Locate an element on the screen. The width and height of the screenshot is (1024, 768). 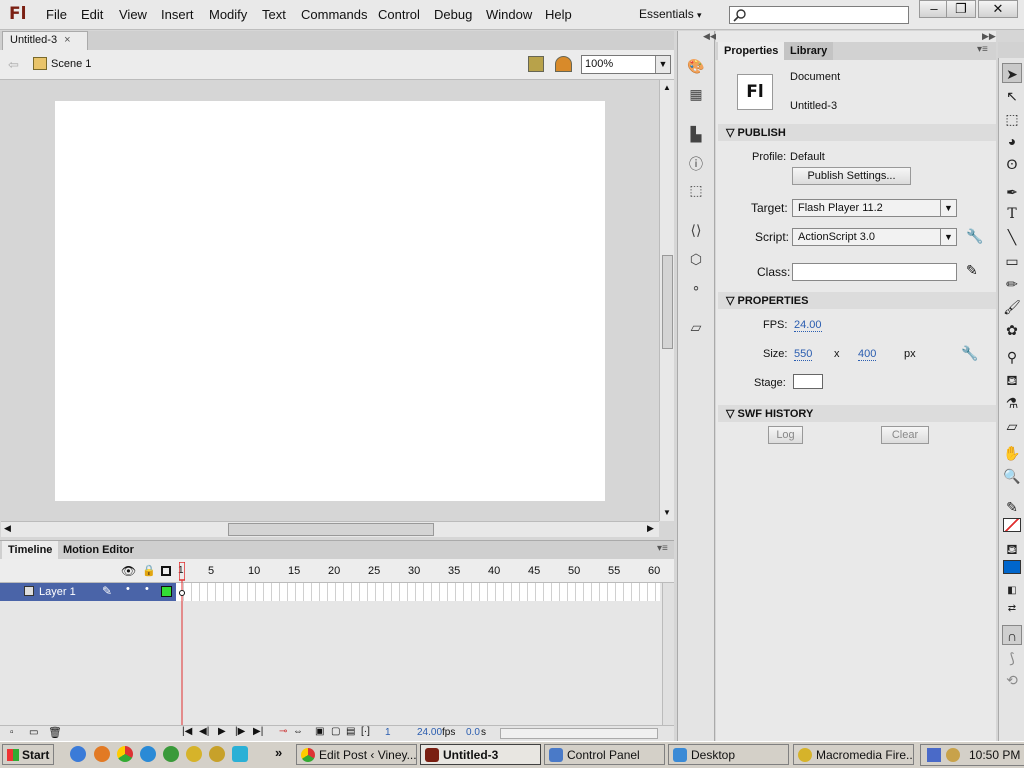
edit-class-pencil-icon: ✎ is located at coordinates (972, 270).